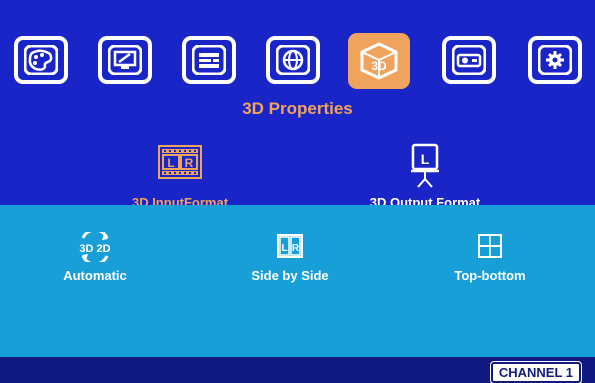 This screenshot has width=595, height=383. I want to click on output-format-option: L 3D Output Format, so click(425, 175).